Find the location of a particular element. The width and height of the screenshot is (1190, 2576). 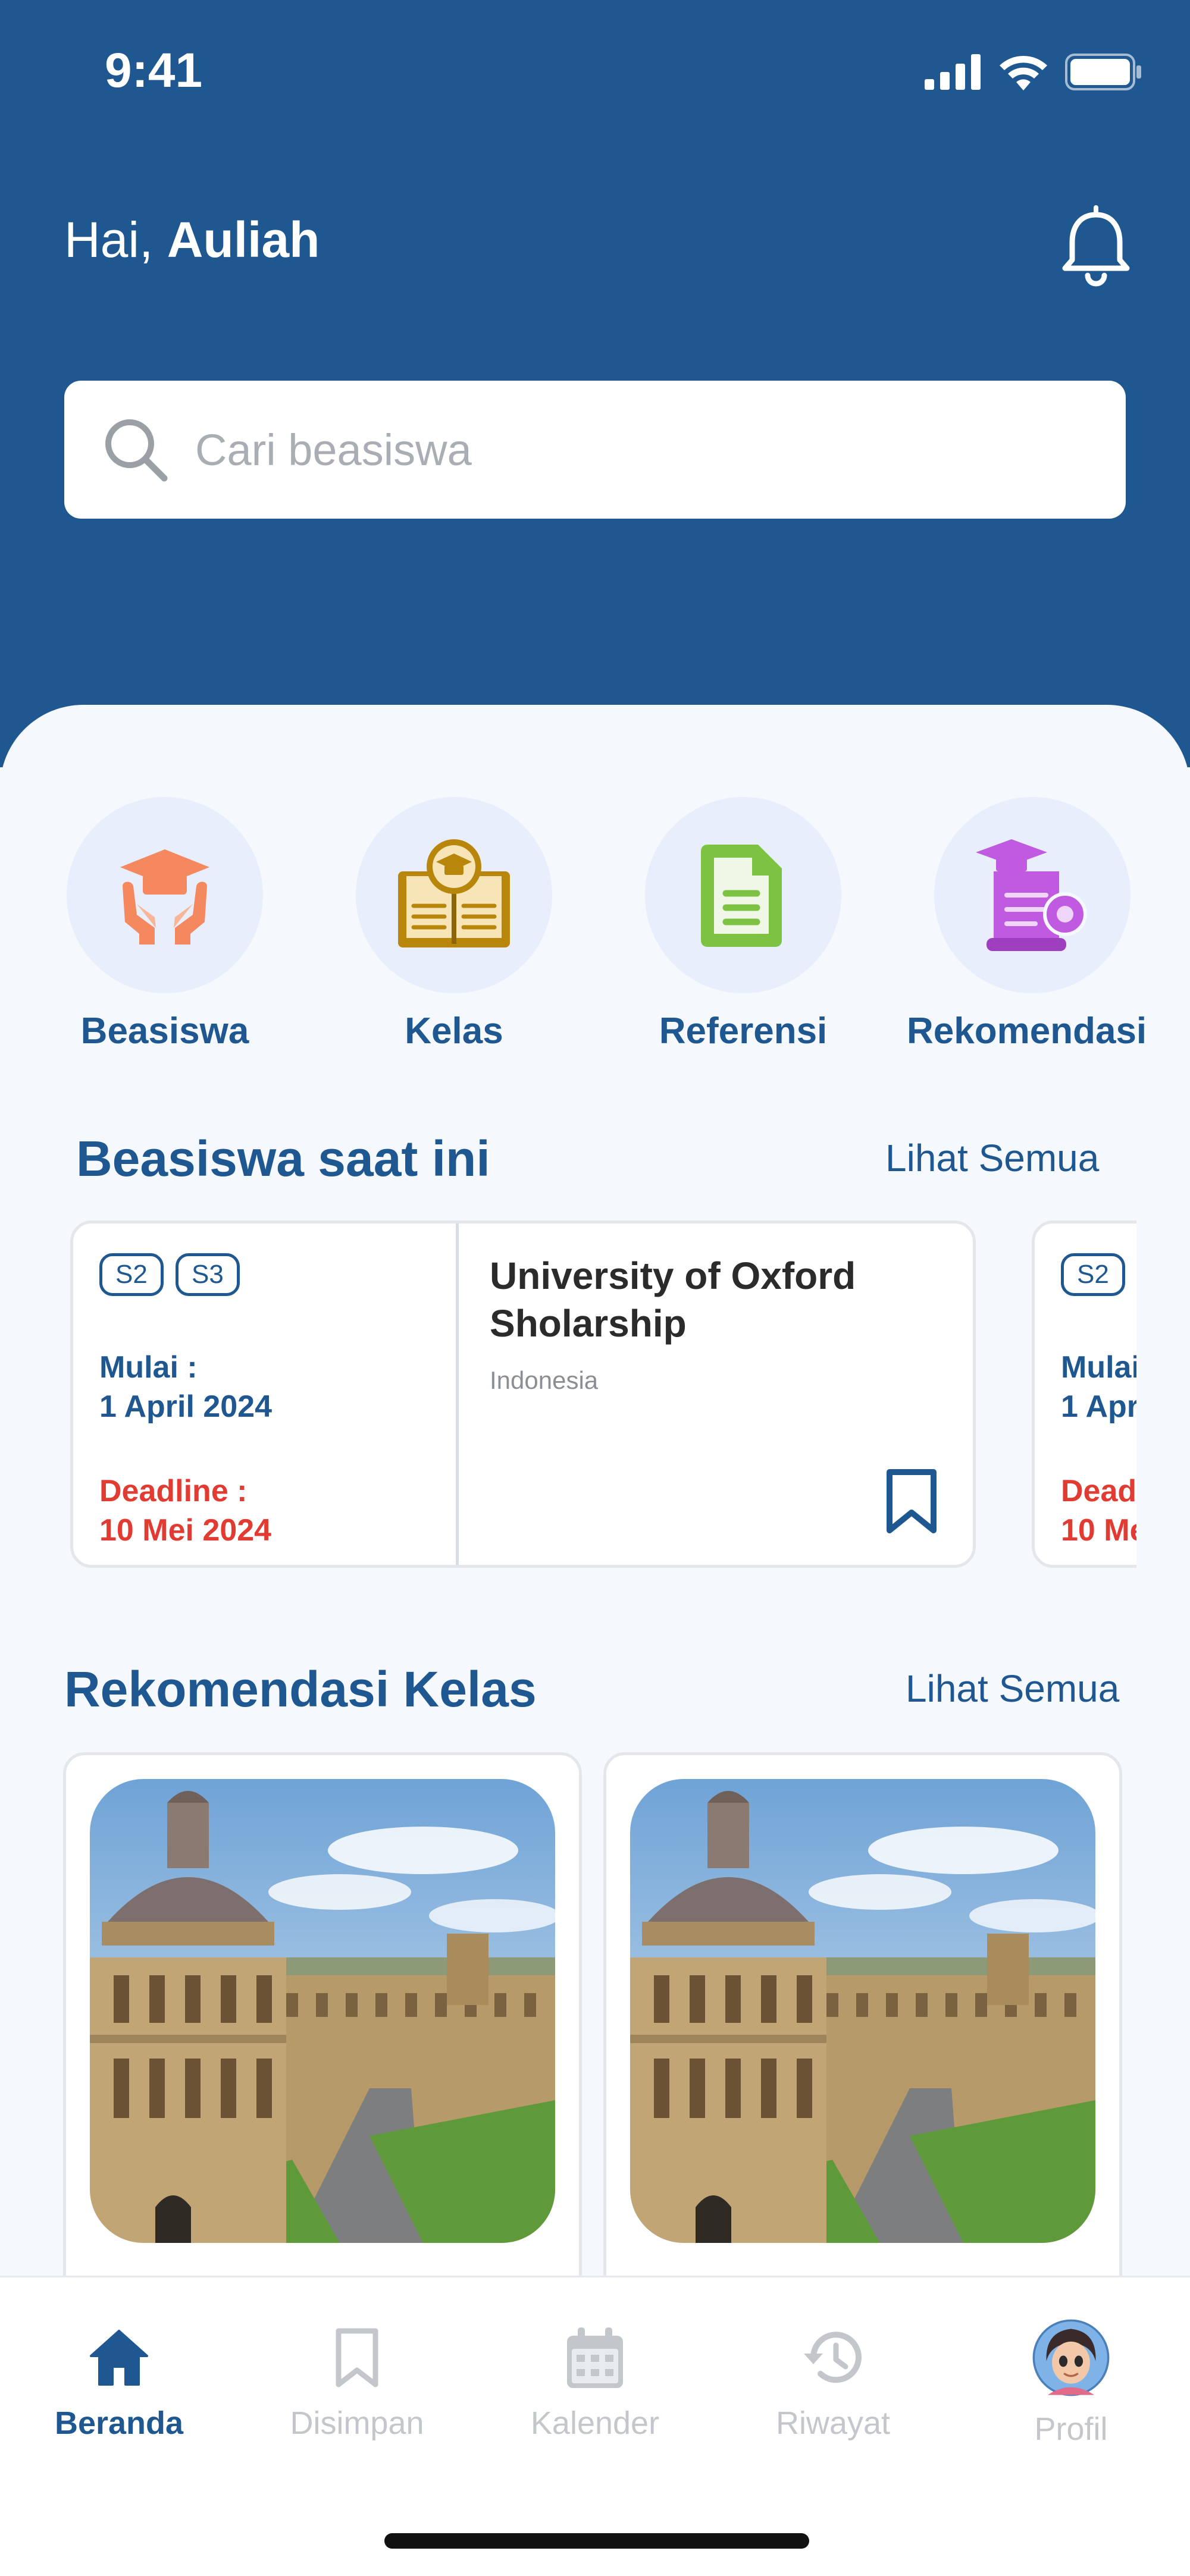

search-bar is located at coordinates (595, 450).